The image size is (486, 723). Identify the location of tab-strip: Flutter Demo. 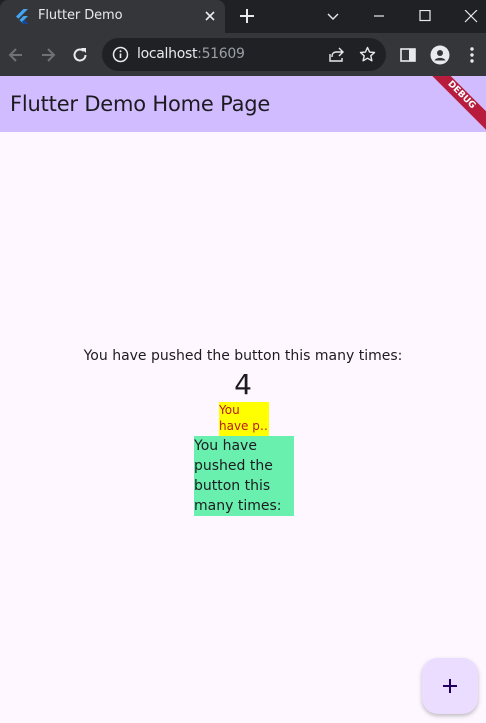
(243, 16).